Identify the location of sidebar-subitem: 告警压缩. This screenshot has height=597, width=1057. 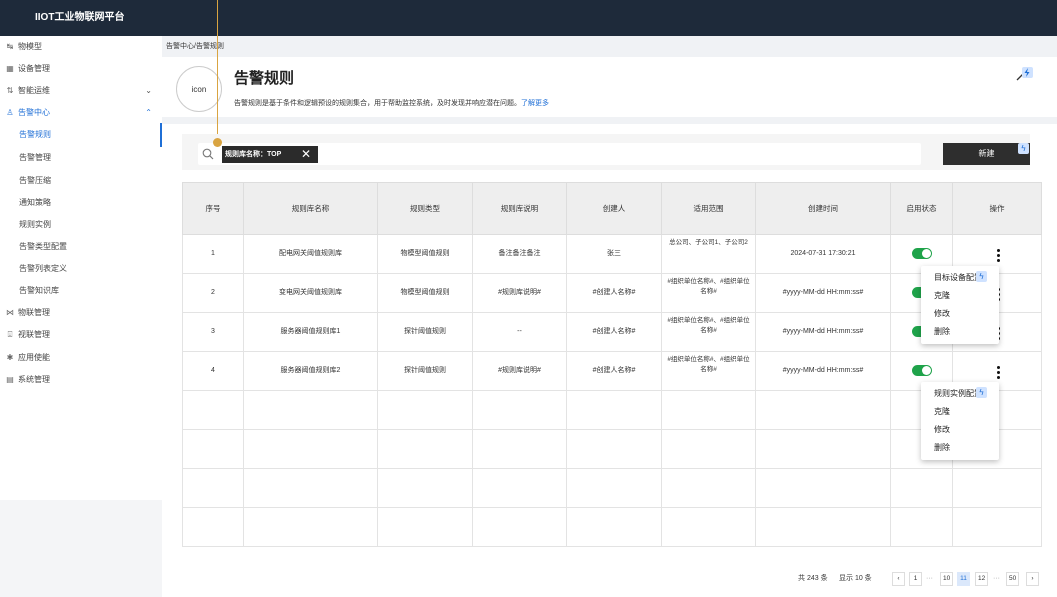
(81, 181).